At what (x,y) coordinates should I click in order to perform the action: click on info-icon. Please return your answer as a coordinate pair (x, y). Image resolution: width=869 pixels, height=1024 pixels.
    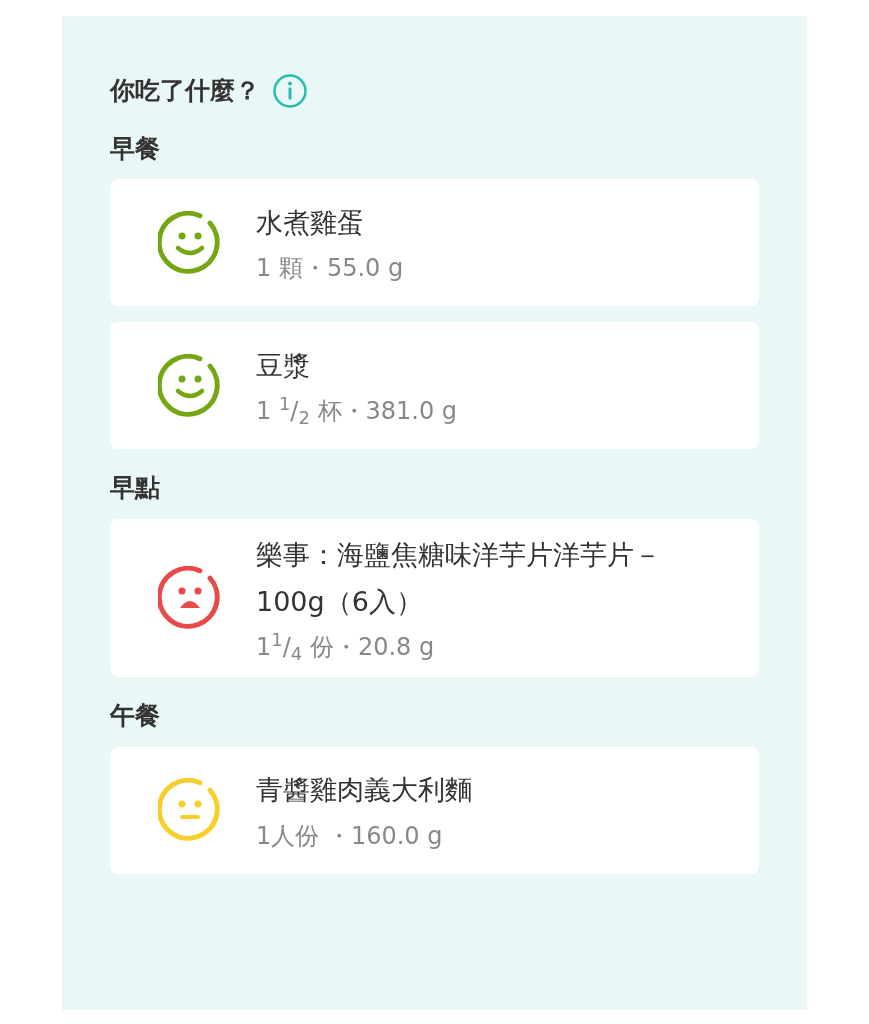
    Looking at the image, I should click on (290, 90).